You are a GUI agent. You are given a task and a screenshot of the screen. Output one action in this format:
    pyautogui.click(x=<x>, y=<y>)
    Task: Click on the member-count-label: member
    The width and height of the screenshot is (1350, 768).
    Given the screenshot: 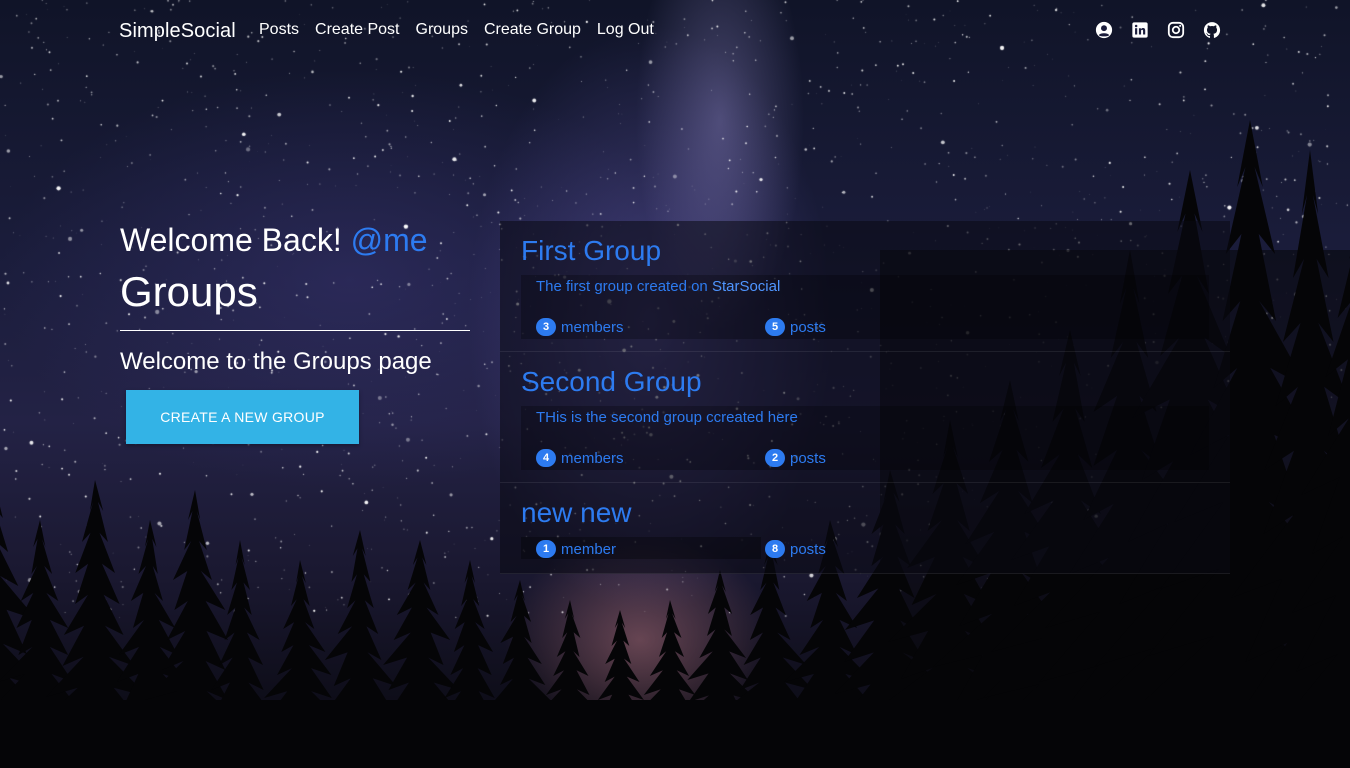 What is the action you would take?
    pyautogui.click(x=589, y=549)
    